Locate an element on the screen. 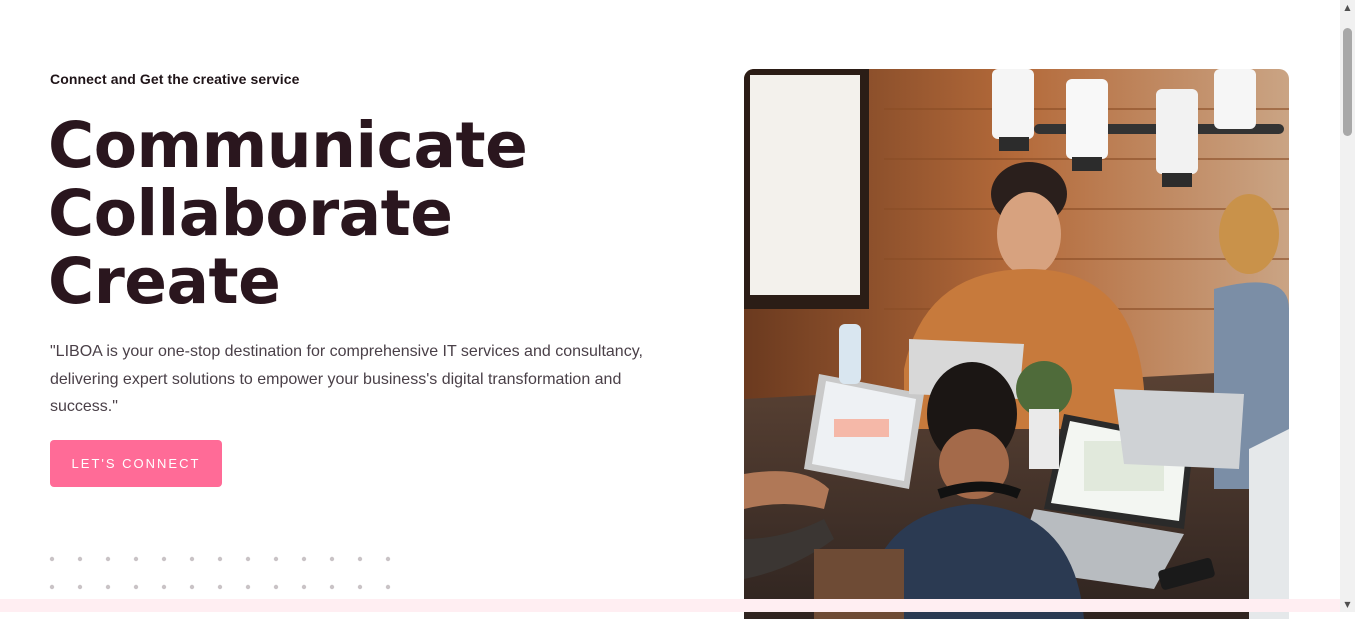 The image size is (1355, 619). hero-headline: Communicate Collaborate Create is located at coordinates (288, 213).